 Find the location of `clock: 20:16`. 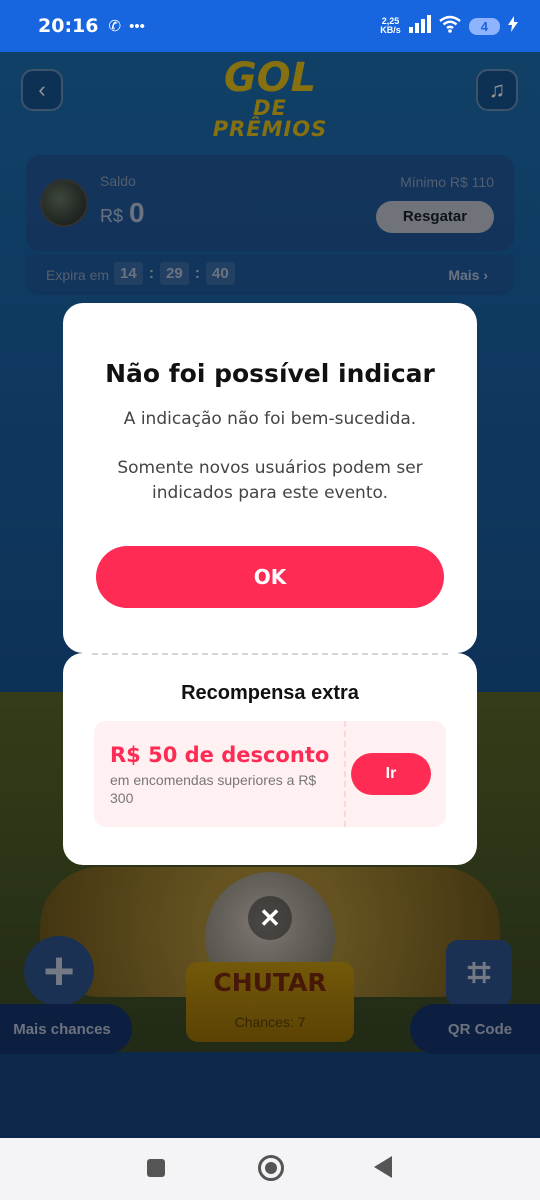

clock: 20:16 is located at coordinates (68, 26).